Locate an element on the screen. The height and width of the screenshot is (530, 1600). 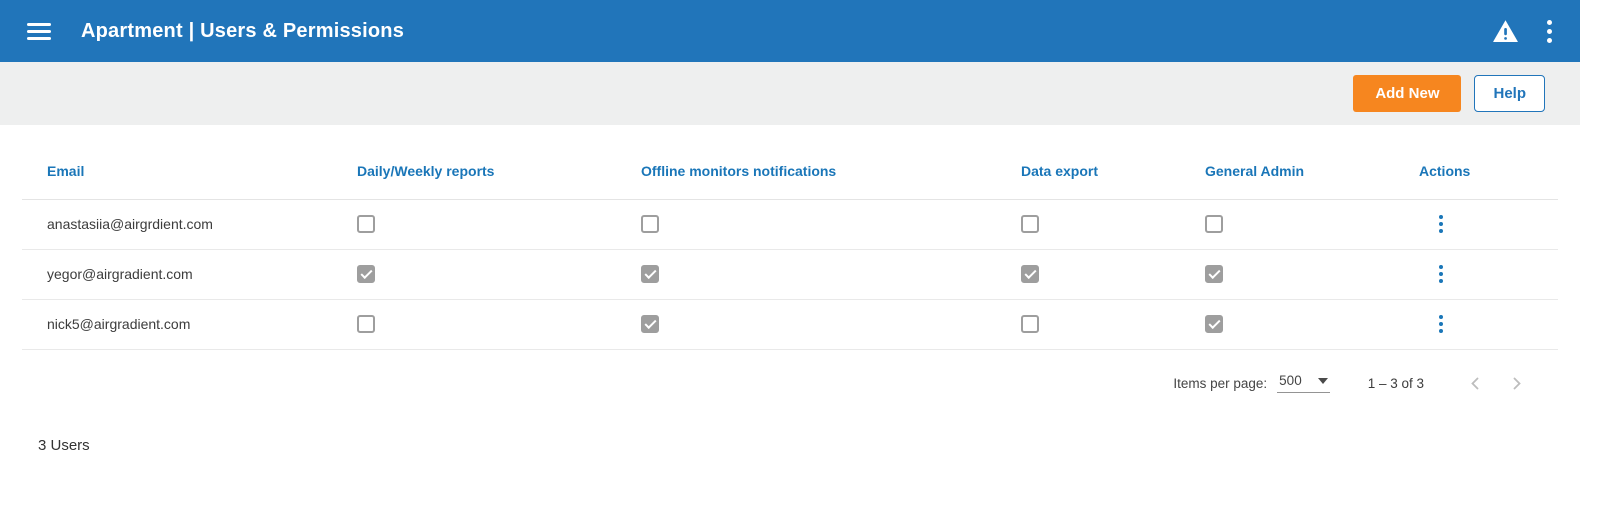
add-new-button: Add New is located at coordinates (1407, 93).